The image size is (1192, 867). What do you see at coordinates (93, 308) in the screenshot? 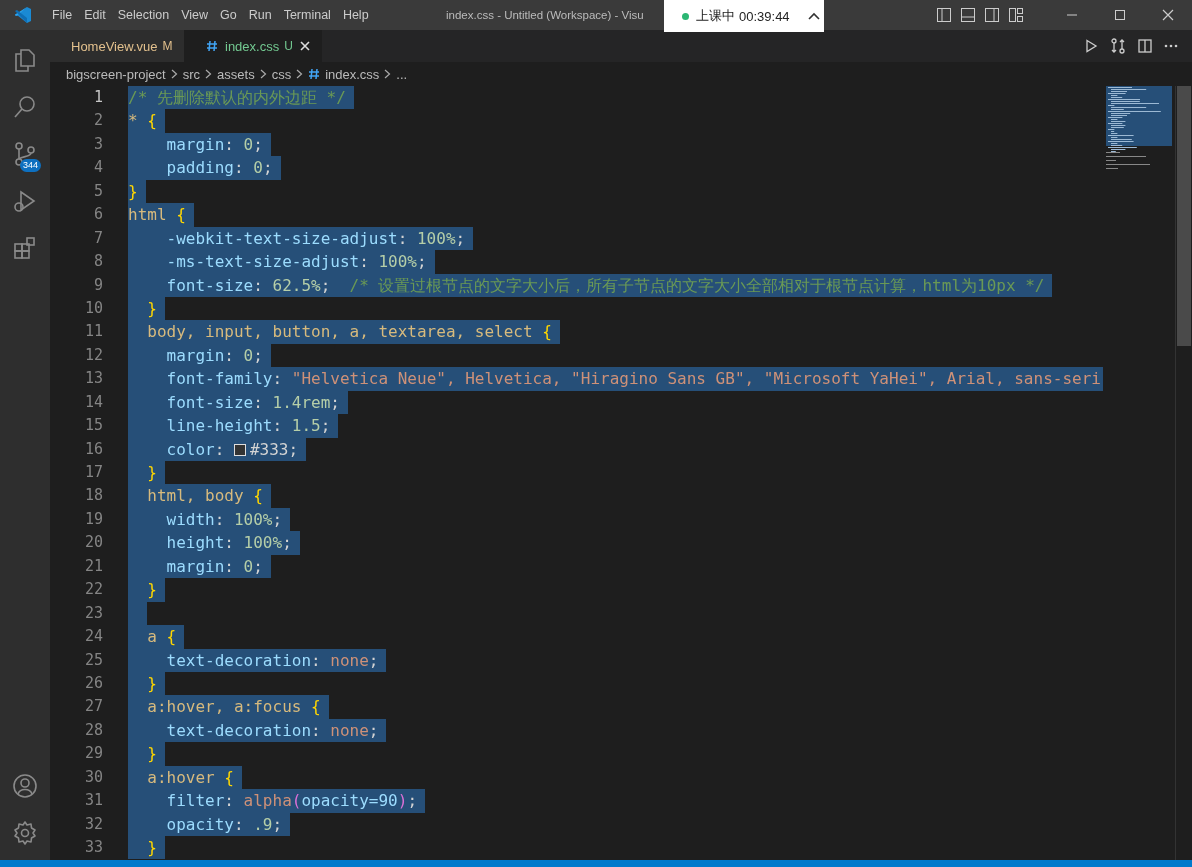
I see `line-number: 10` at bounding box center [93, 308].